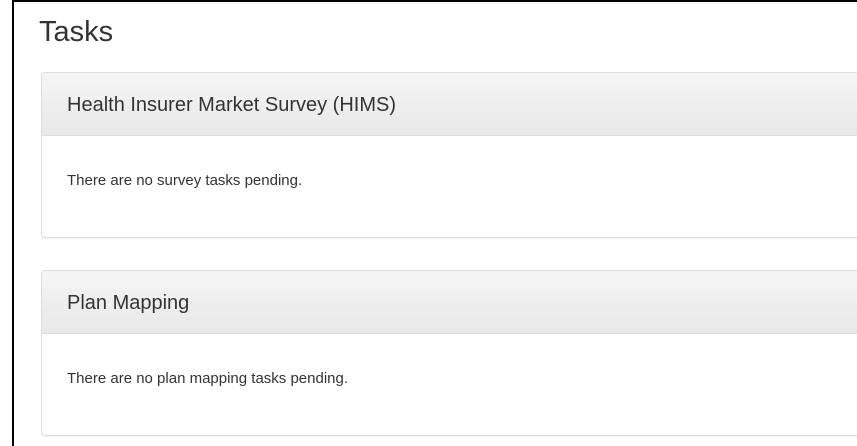 This screenshot has width=857, height=446. Describe the element at coordinates (449, 302) in the screenshot. I see `plan-mapping-panel-heading: Plan Mapping` at that location.